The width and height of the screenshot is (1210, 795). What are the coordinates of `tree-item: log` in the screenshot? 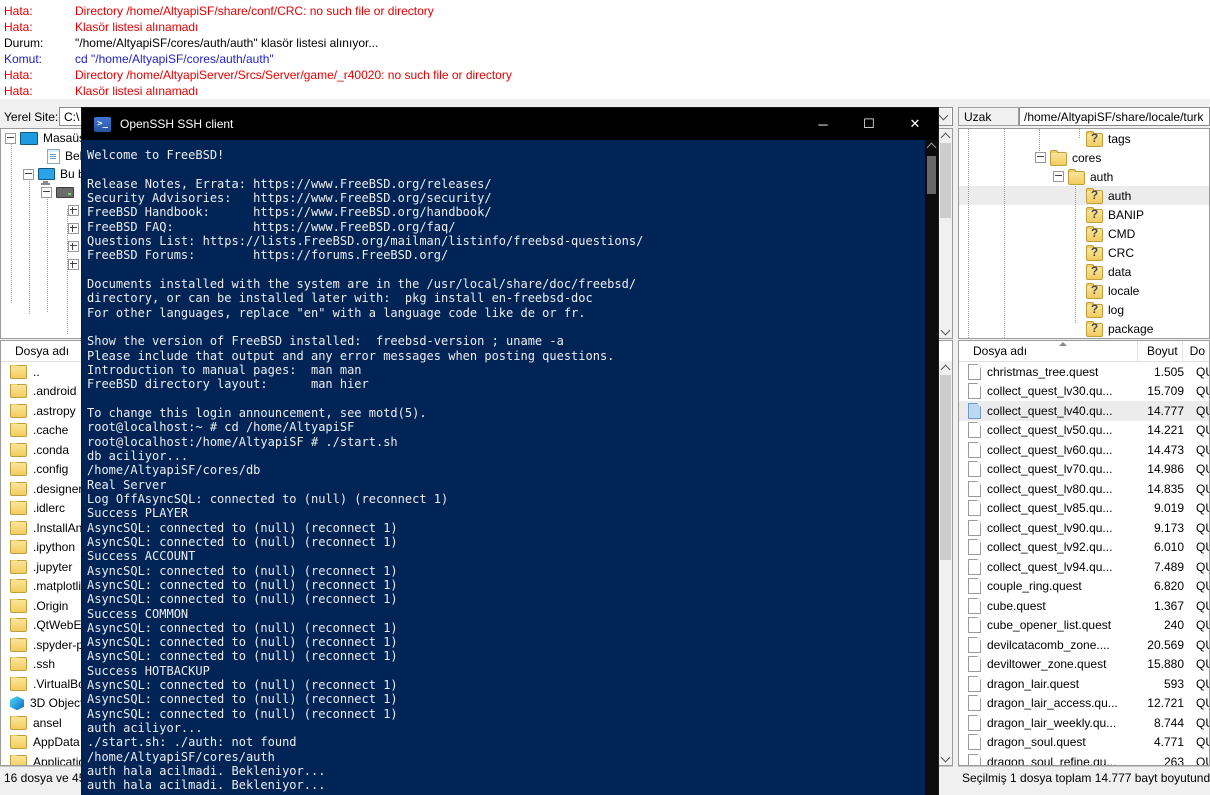 It's located at (1084, 309).